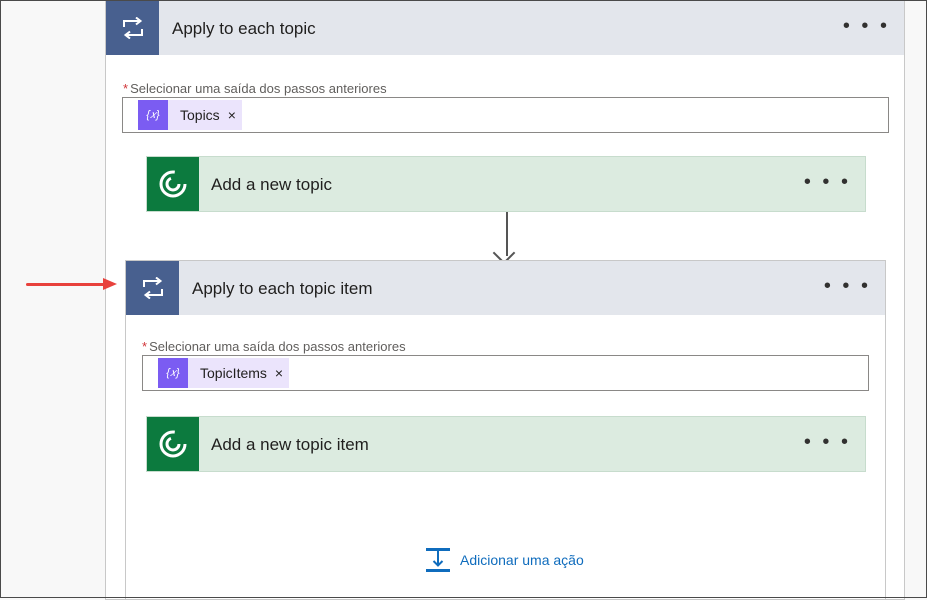 The height and width of the screenshot is (600, 927). Describe the element at coordinates (505, 28) in the screenshot. I see `apply-to-each-topic-header: Apply to each topic • • •` at that location.